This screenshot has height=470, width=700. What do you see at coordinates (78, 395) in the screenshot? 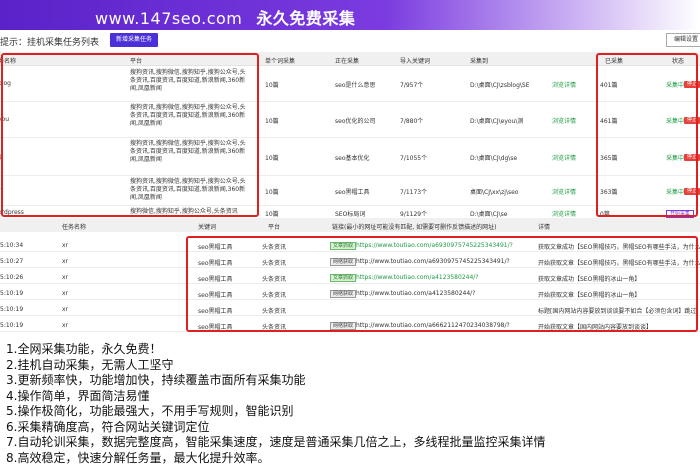
I see `feature-item: 4.操作简单，界面简洁易懂` at bounding box center [78, 395].